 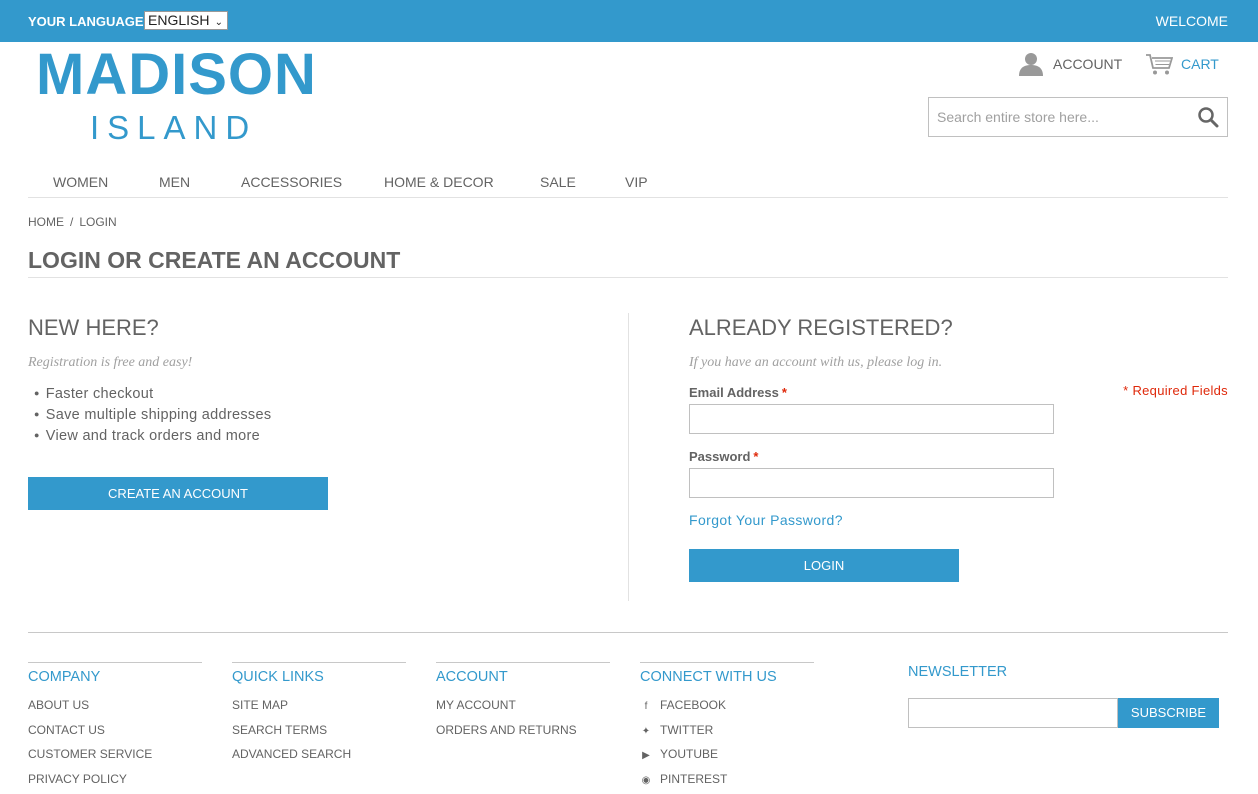 I want to click on footer-link-pinterest: ◉ PINTEREST, so click(x=727, y=783).